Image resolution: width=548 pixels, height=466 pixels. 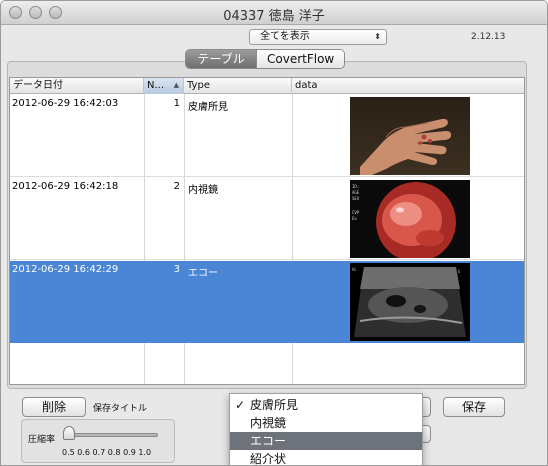 I want to click on view-tabs: テーブル CovertFlow, so click(x=265, y=59).